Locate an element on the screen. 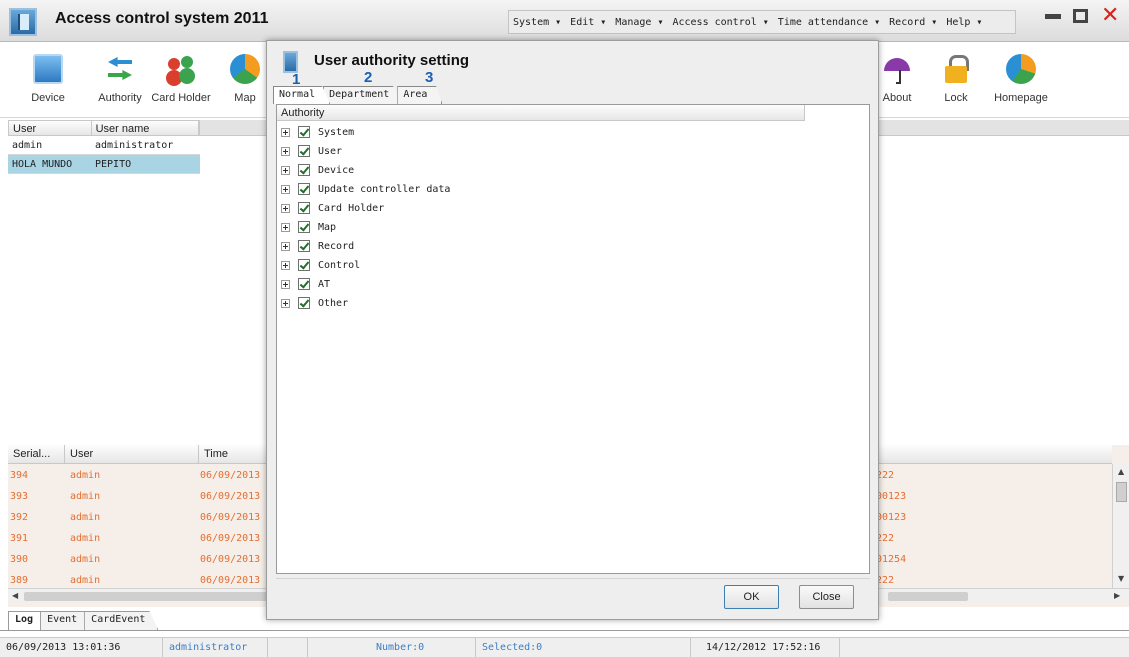 The image size is (1129, 657). divider is located at coordinates (564, 630).